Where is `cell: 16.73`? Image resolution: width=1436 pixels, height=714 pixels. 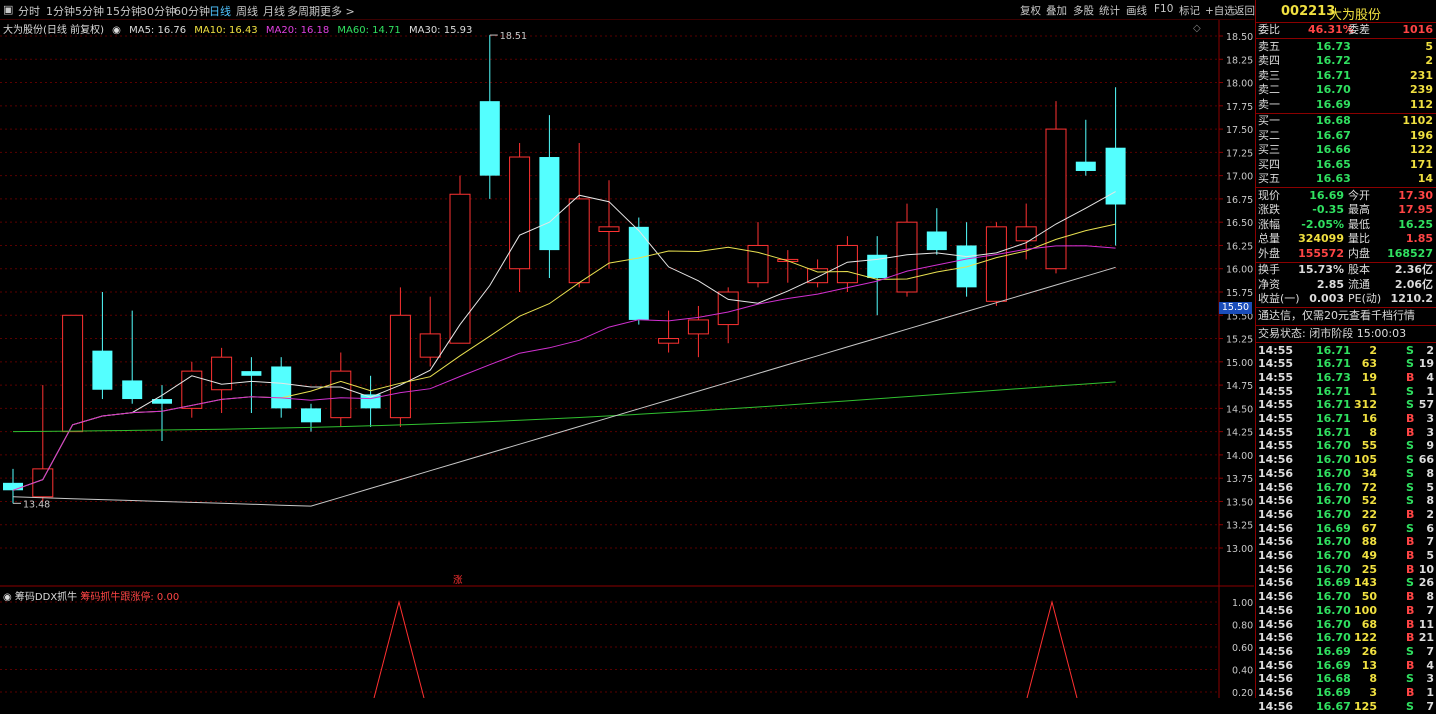
cell: 16.73 is located at coordinates (1333, 377).